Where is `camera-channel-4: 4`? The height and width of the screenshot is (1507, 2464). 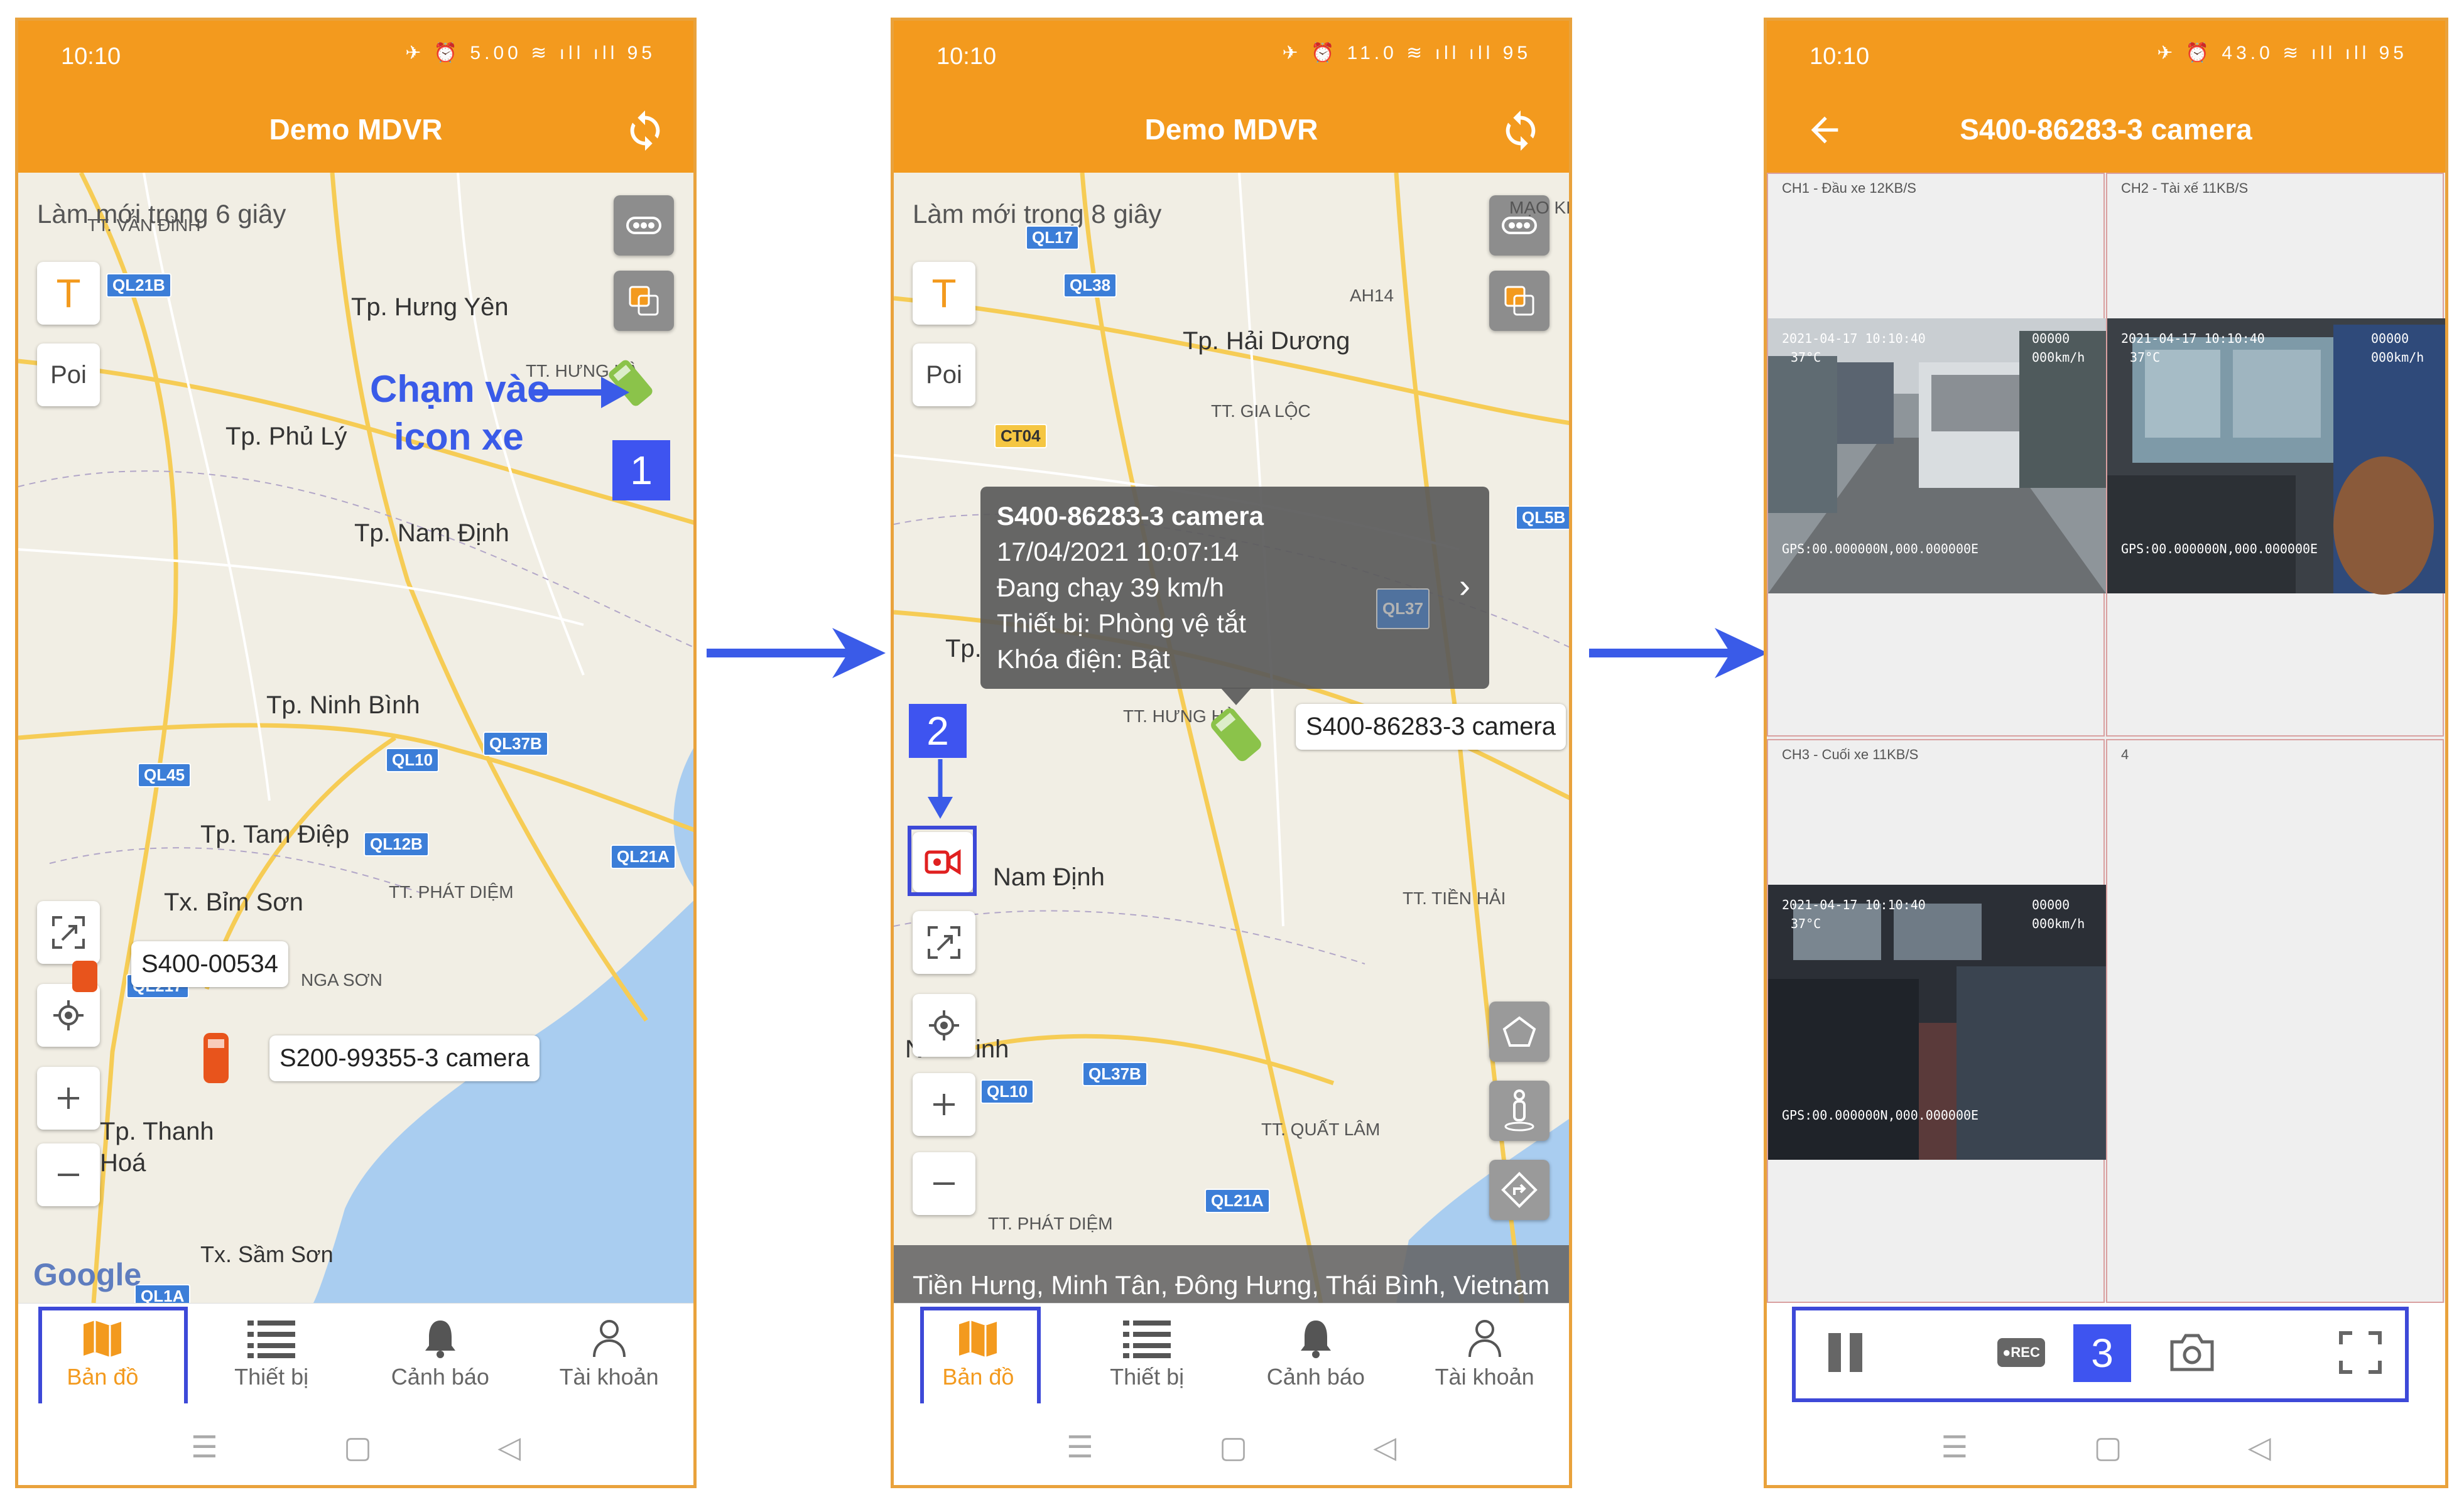
camera-channel-4: 4 is located at coordinates (2275, 1021).